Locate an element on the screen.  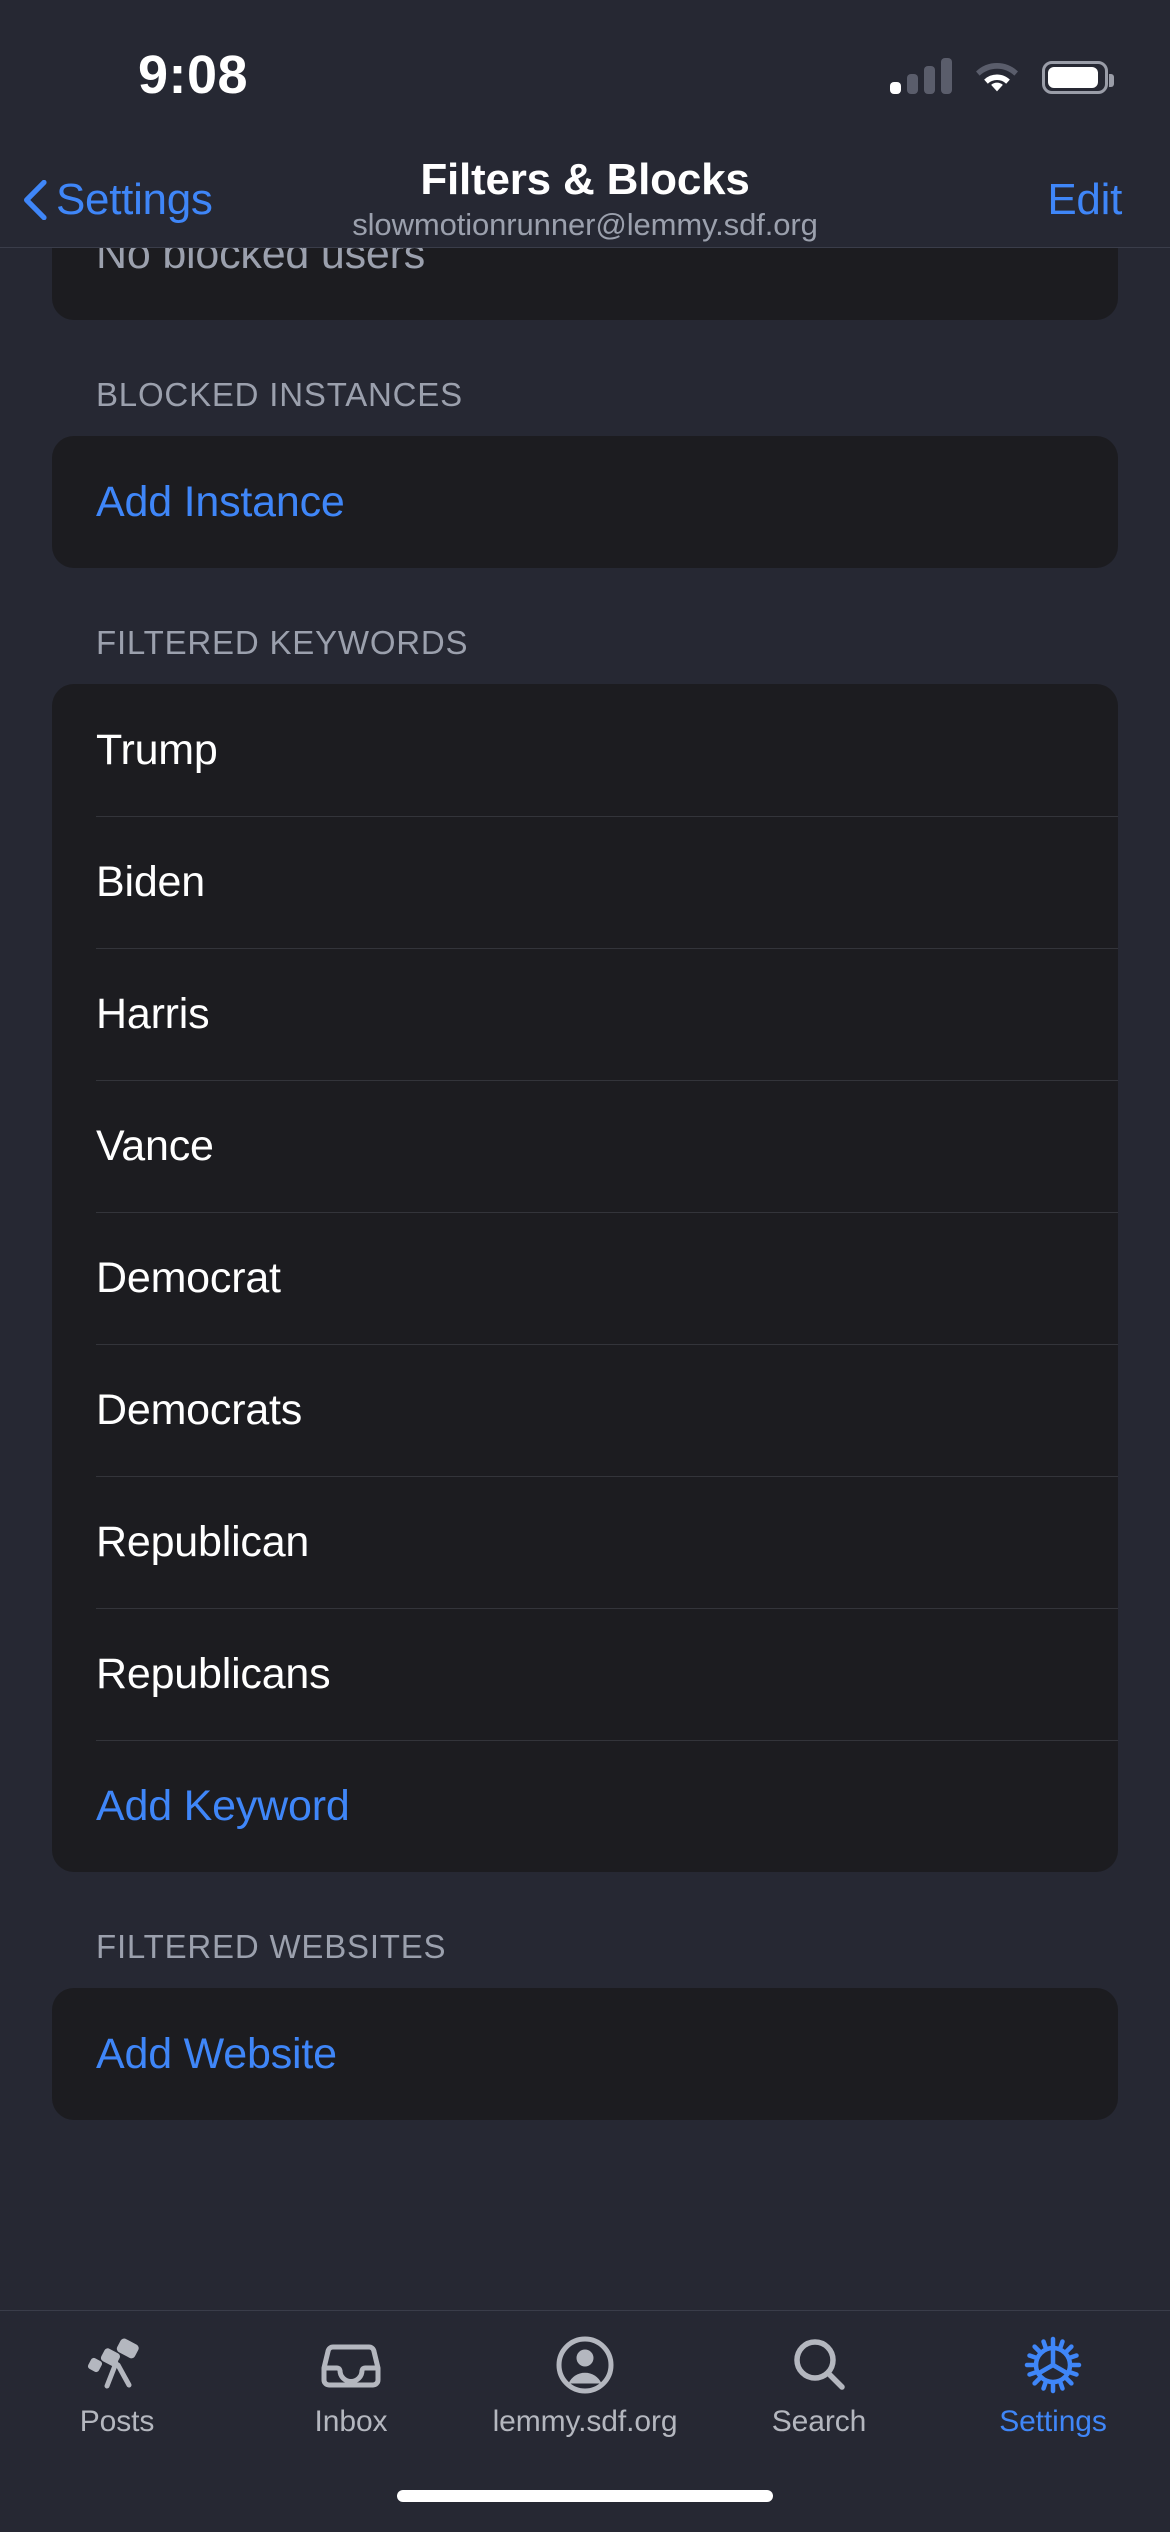
back-button-label: Settings is located at coordinates (134, 199).